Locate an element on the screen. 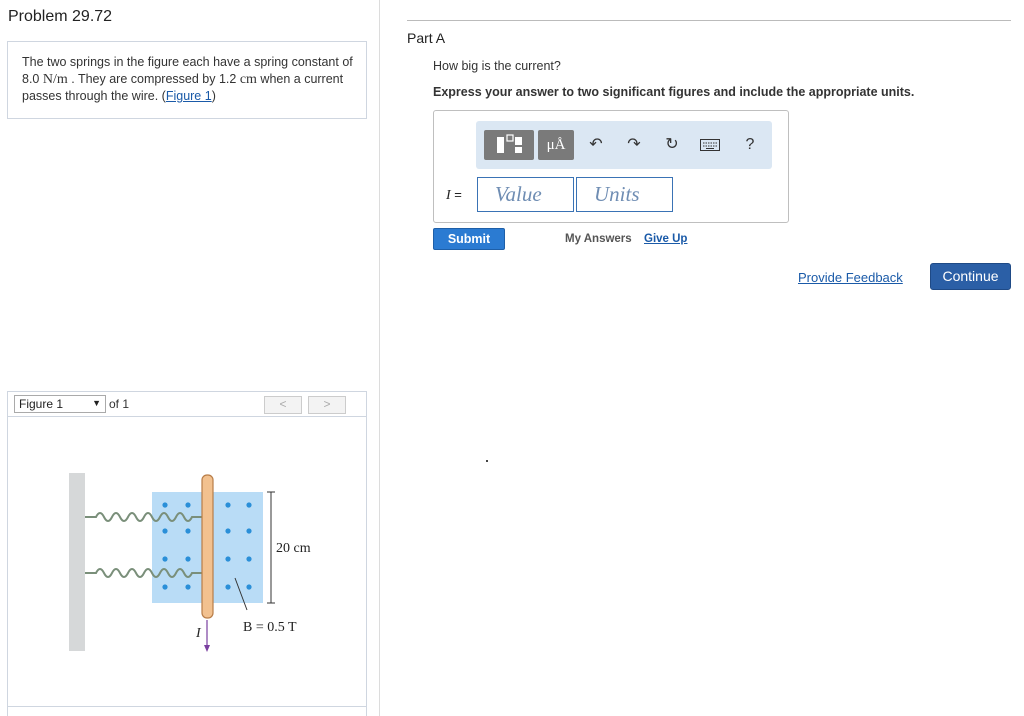 The image size is (1024, 716). figure-prev-button: < is located at coordinates (283, 405).